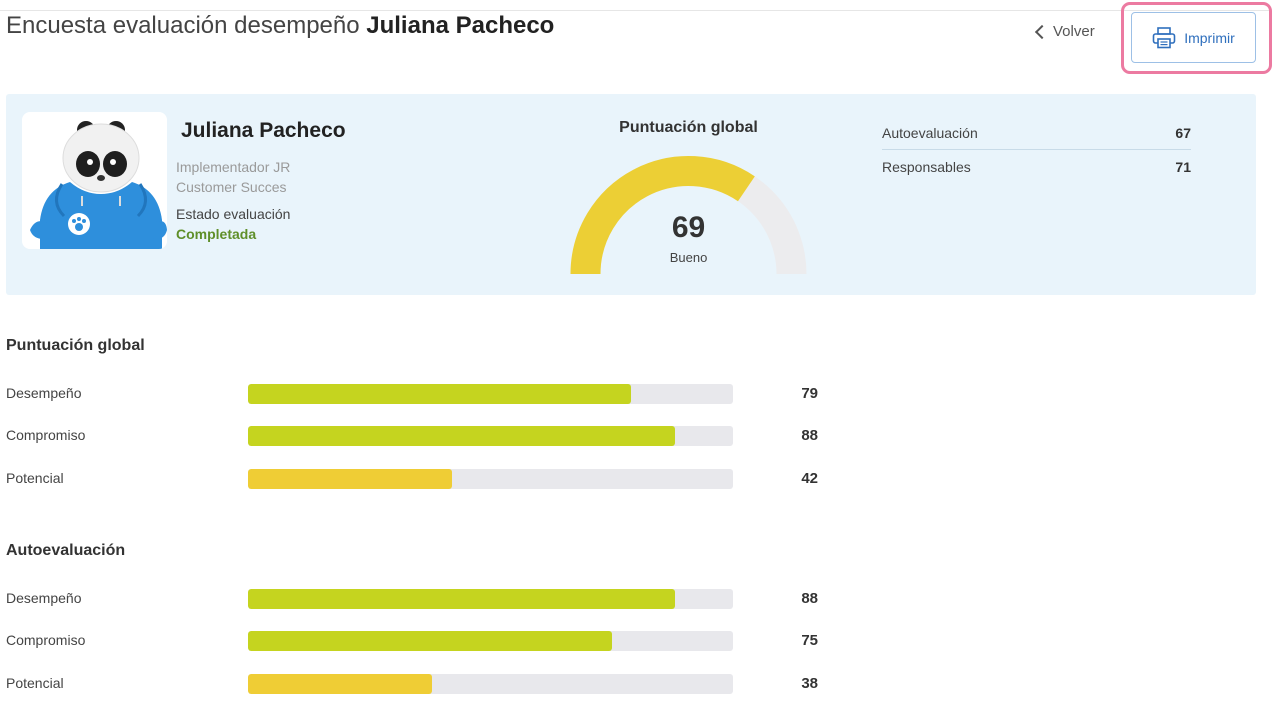  What do you see at coordinates (930, 132) in the screenshot?
I see `summary-label: Autoevaluación` at bounding box center [930, 132].